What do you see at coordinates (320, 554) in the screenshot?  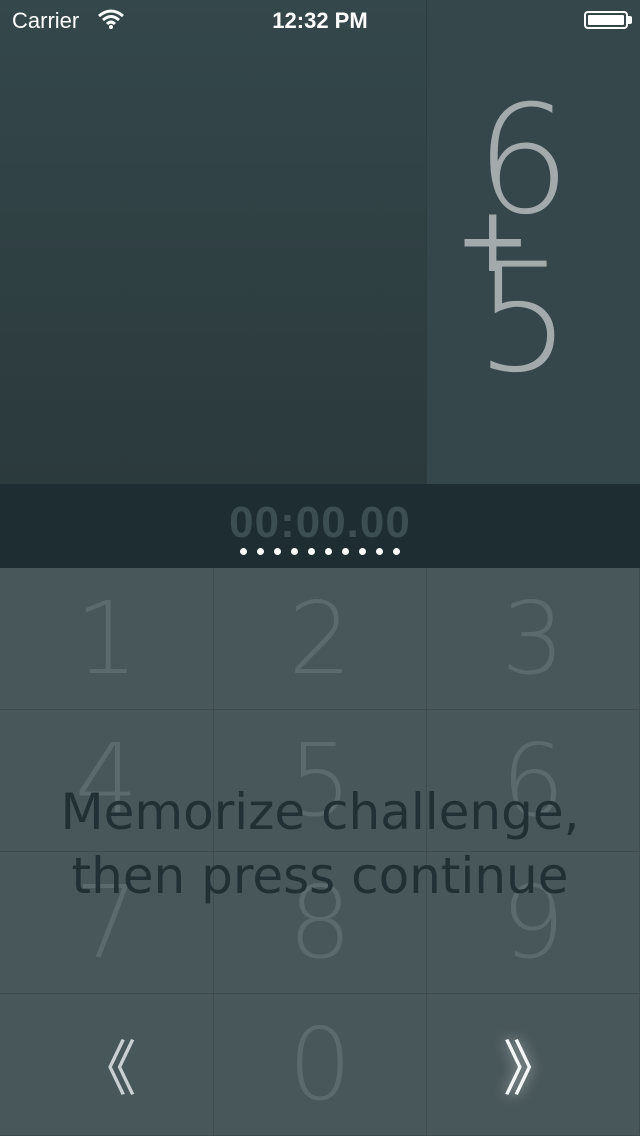 I see `progress-dots` at bounding box center [320, 554].